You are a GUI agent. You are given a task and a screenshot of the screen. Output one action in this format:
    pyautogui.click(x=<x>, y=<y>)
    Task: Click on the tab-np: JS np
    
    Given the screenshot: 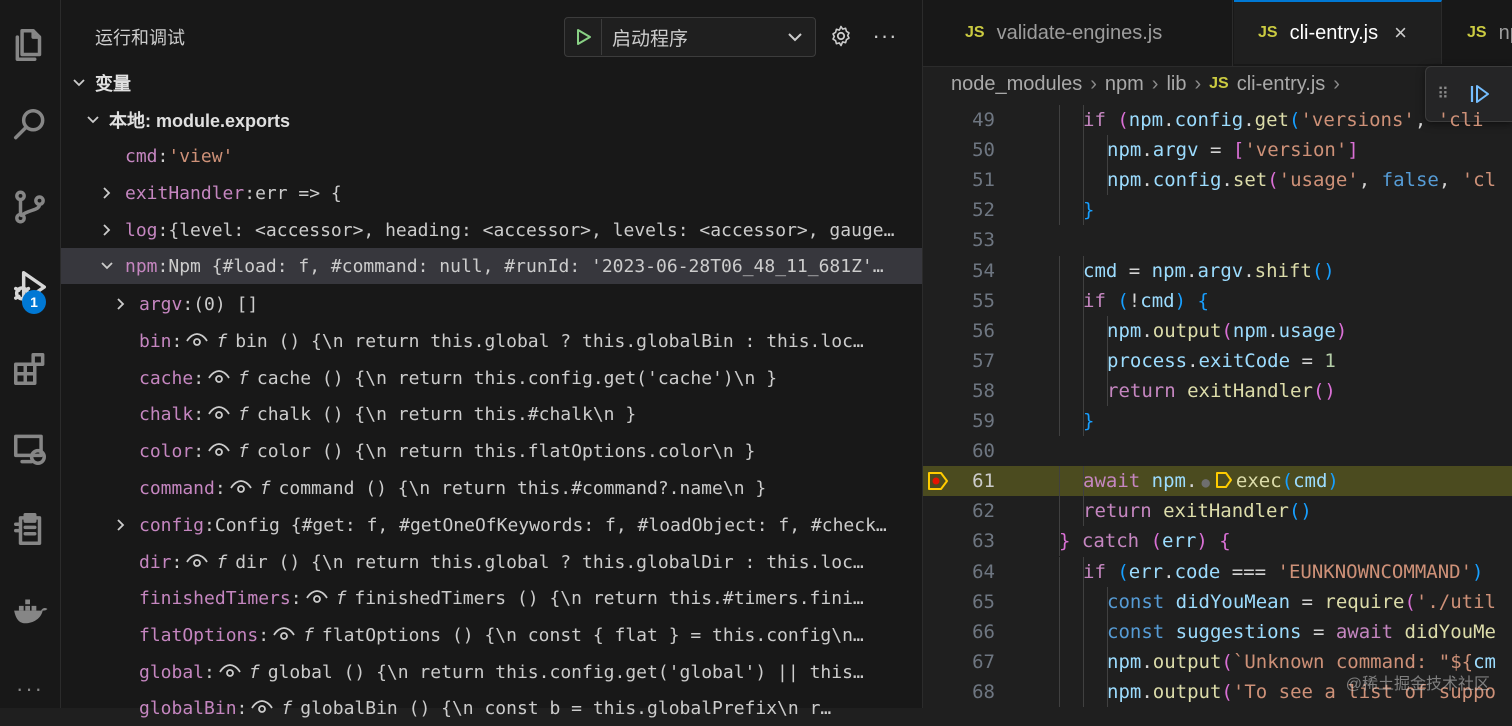 What is the action you would take?
    pyautogui.click(x=1477, y=33)
    